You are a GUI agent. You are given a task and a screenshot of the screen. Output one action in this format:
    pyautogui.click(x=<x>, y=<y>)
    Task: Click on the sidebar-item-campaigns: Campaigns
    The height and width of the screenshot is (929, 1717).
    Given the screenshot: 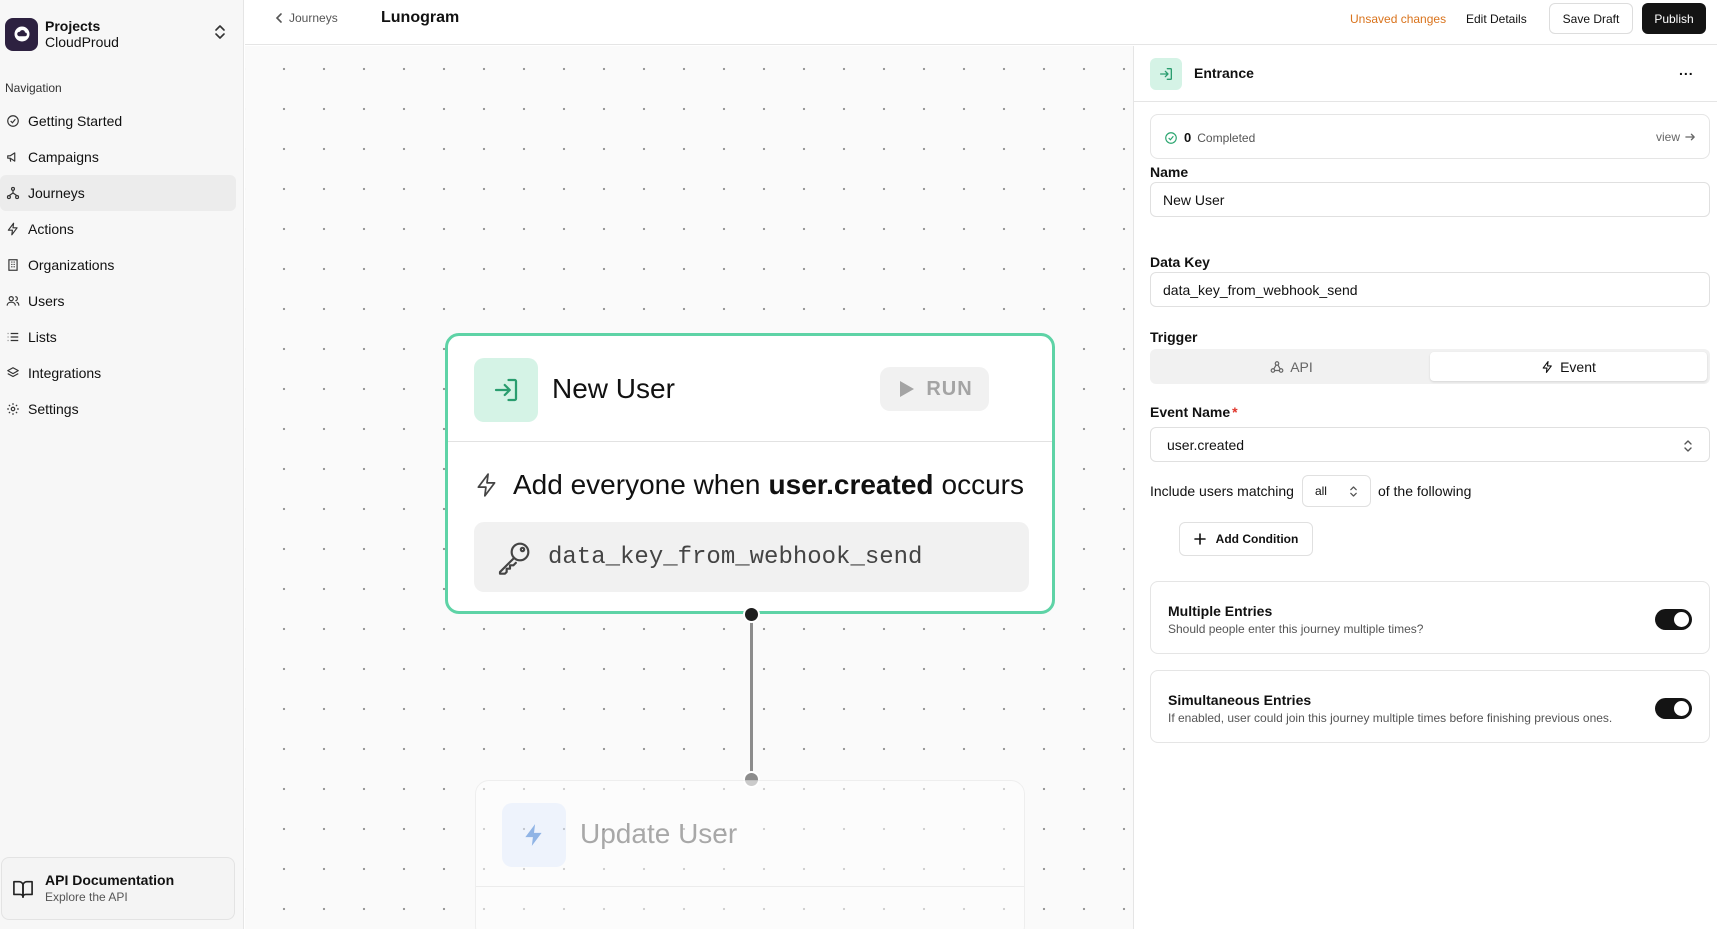 What is the action you would take?
    pyautogui.click(x=118, y=157)
    